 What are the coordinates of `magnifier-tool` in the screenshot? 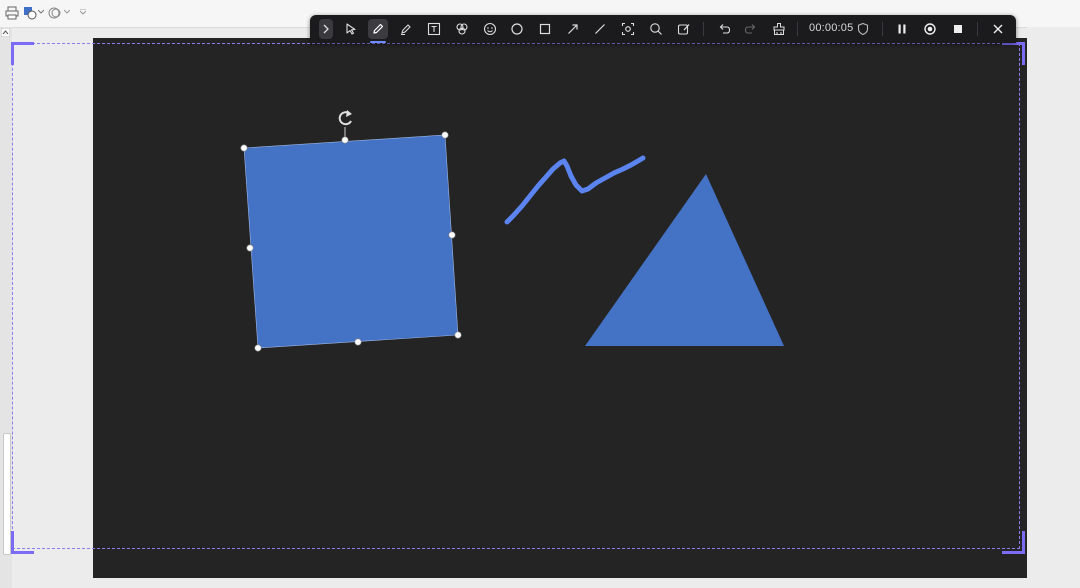 It's located at (656, 29).